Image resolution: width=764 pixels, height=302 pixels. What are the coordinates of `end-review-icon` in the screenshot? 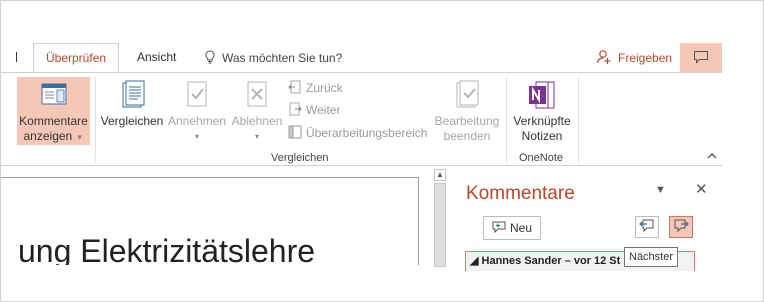 It's located at (467, 95).